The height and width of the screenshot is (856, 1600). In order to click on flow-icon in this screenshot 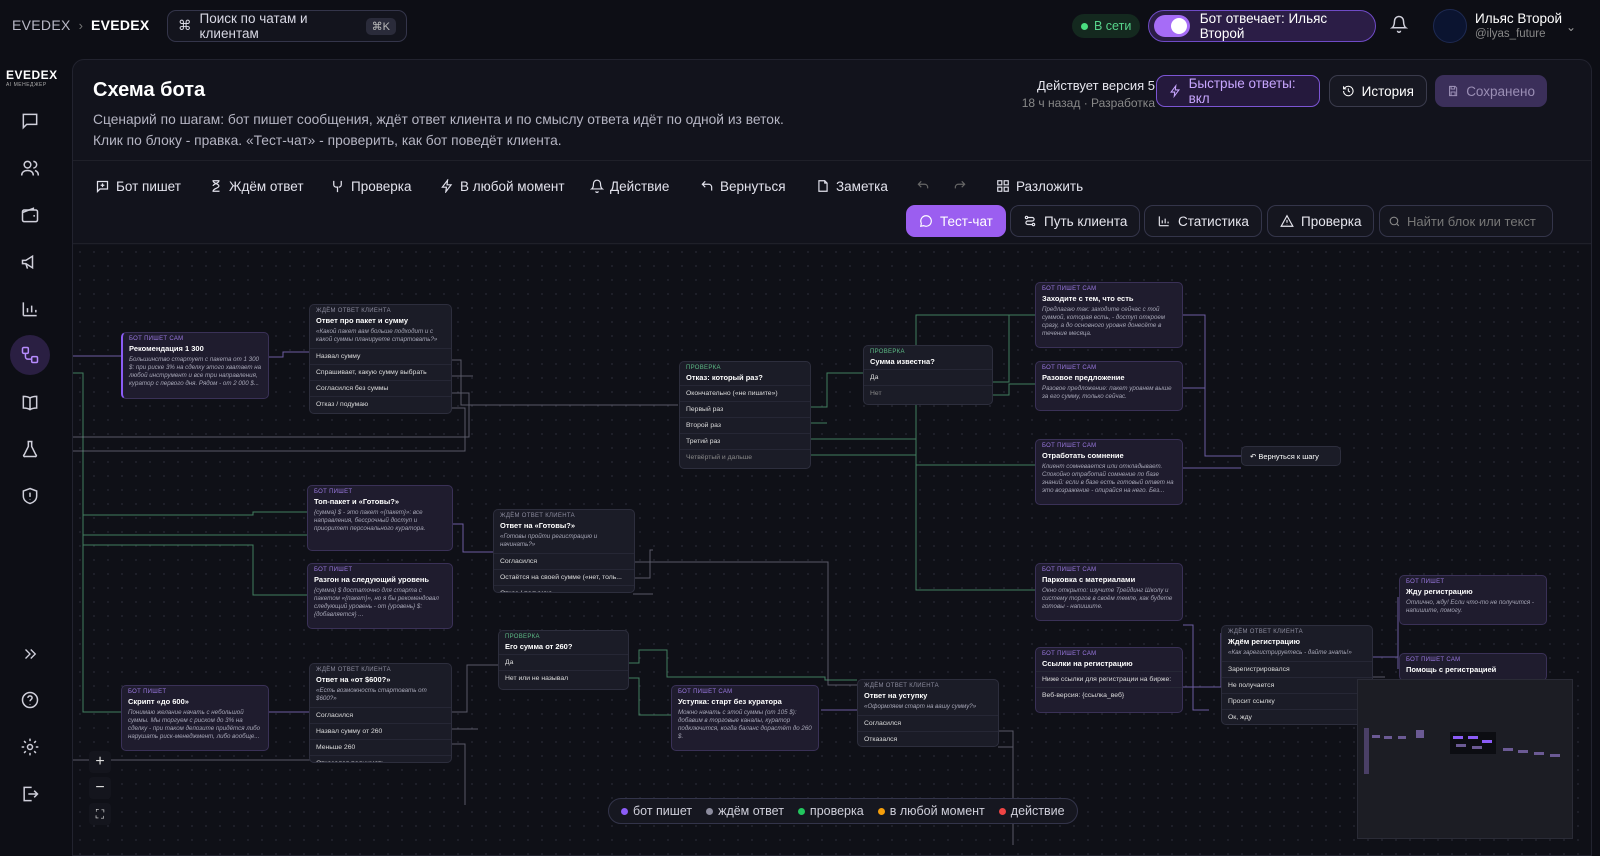, I will do `click(30, 355)`.